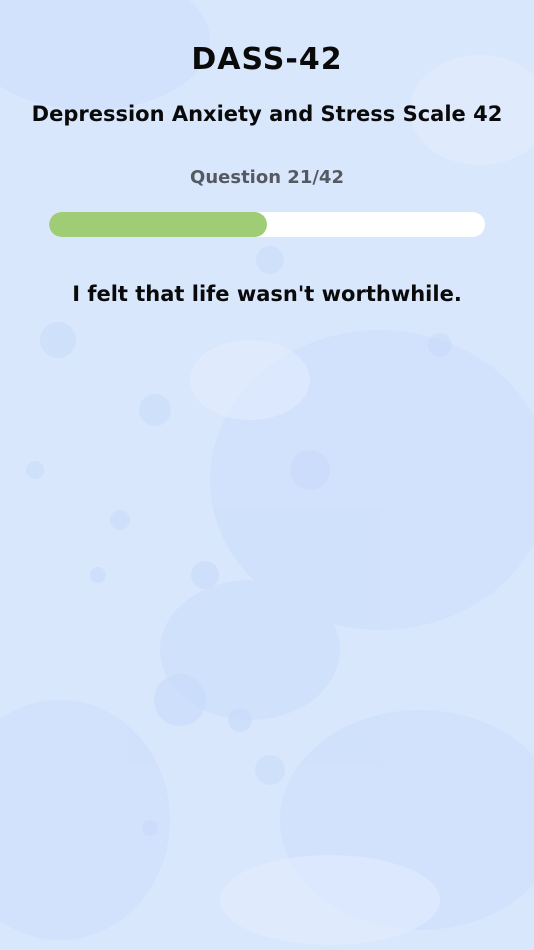 This screenshot has width=534, height=950. What do you see at coordinates (267, 177) in the screenshot?
I see `question-counter: Question 21/42` at bounding box center [267, 177].